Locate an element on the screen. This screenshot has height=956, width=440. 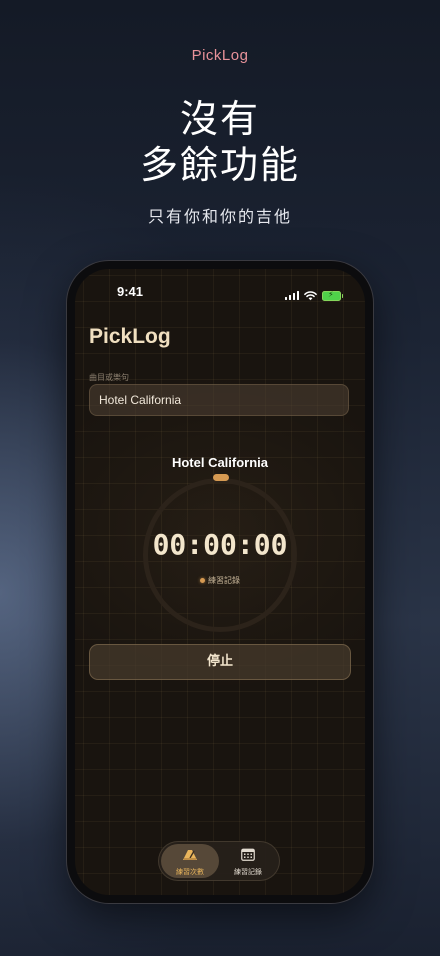
calendar-icon is located at coordinates (248, 855).